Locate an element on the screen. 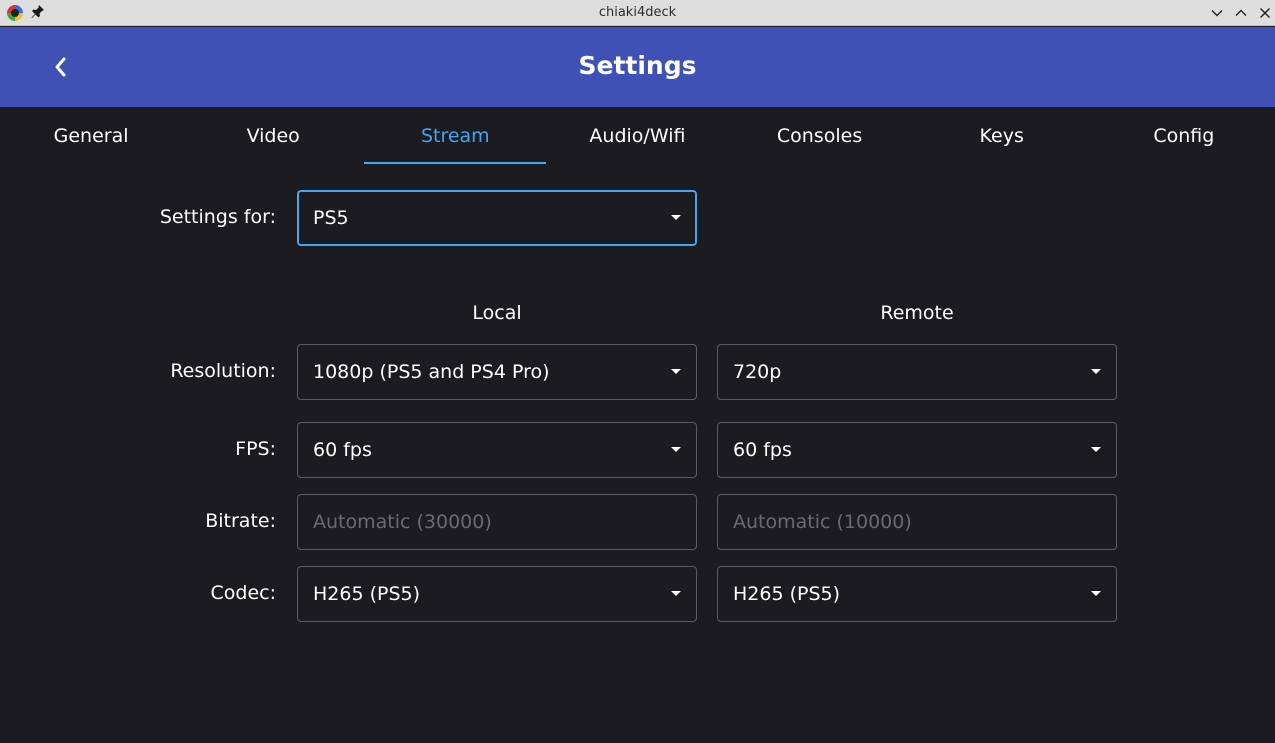 This screenshot has width=1275, height=743. remote-resolution-dropdown: 720p is located at coordinates (917, 372).